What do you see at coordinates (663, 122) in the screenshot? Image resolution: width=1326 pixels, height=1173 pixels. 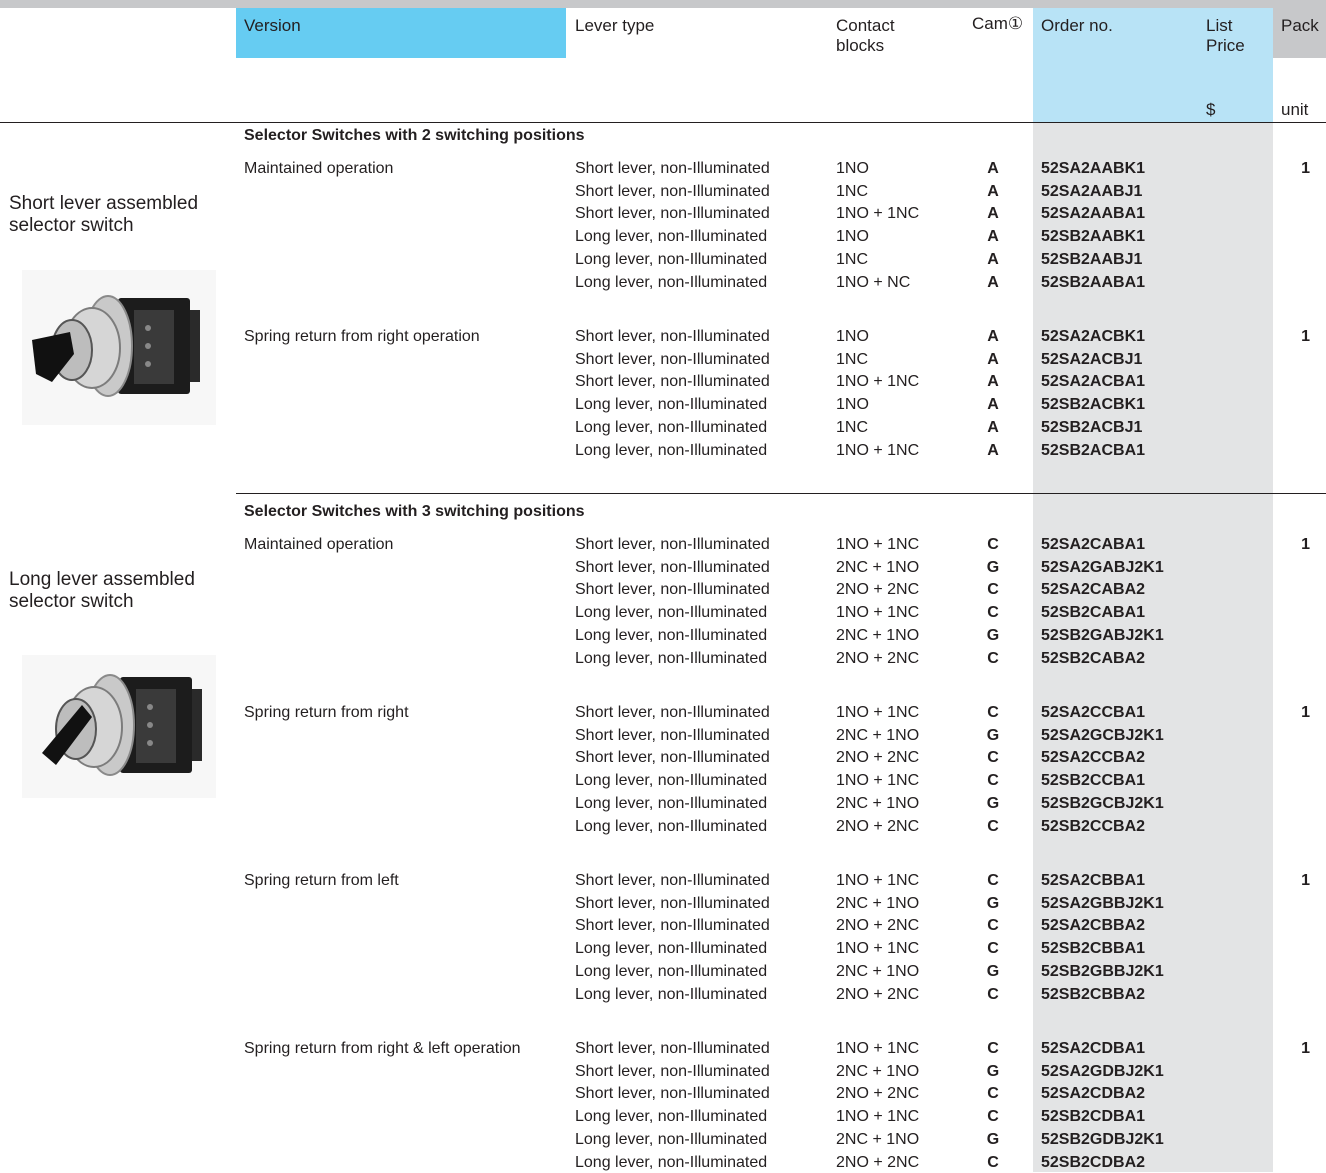 I see `header-divider` at bounding box center [663, 122].